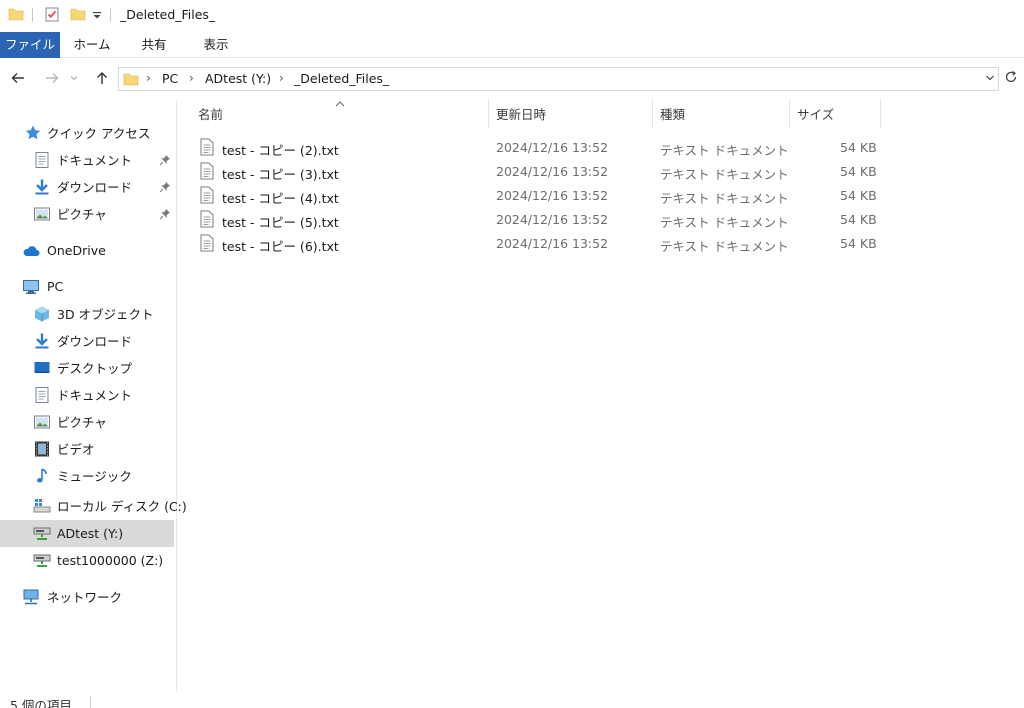  What do you see at coordinates (31, 596) in the screenshot?
I see `network-icon` at bounding box center [31, 596].